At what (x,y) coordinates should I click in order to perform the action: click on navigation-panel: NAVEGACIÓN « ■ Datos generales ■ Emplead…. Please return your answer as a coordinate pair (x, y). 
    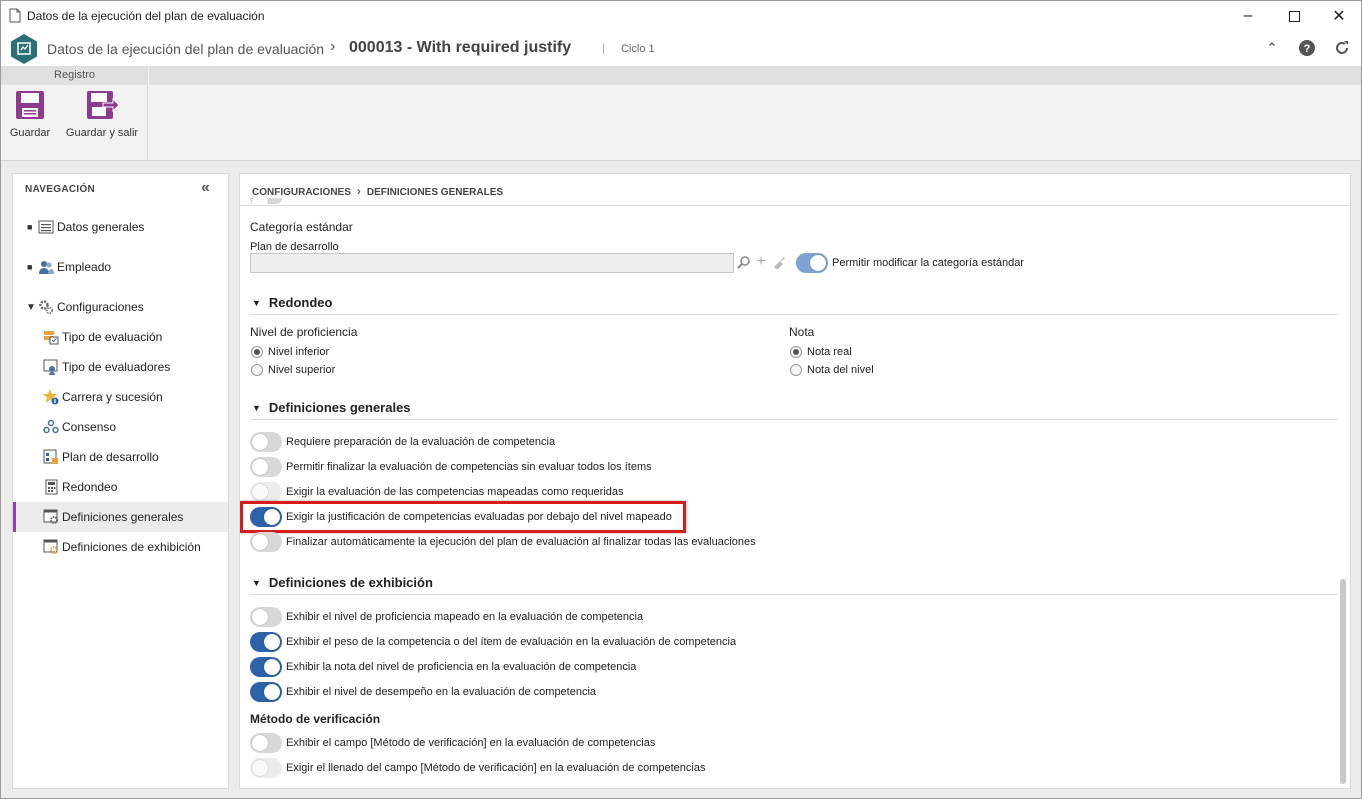
    Looking at the image, I should click on (120, 481).